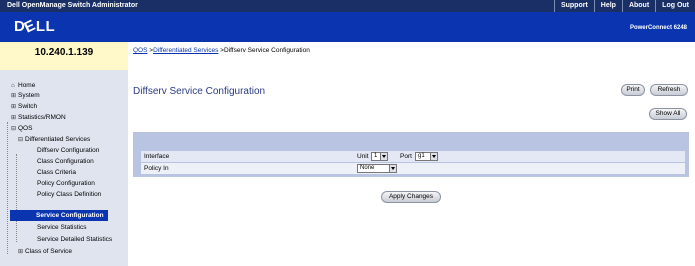 This screenshot has height=266, width=695. Describe the element at coordinates (377, 168) in the screenshot. I see `policy-in-select: None` at that location.